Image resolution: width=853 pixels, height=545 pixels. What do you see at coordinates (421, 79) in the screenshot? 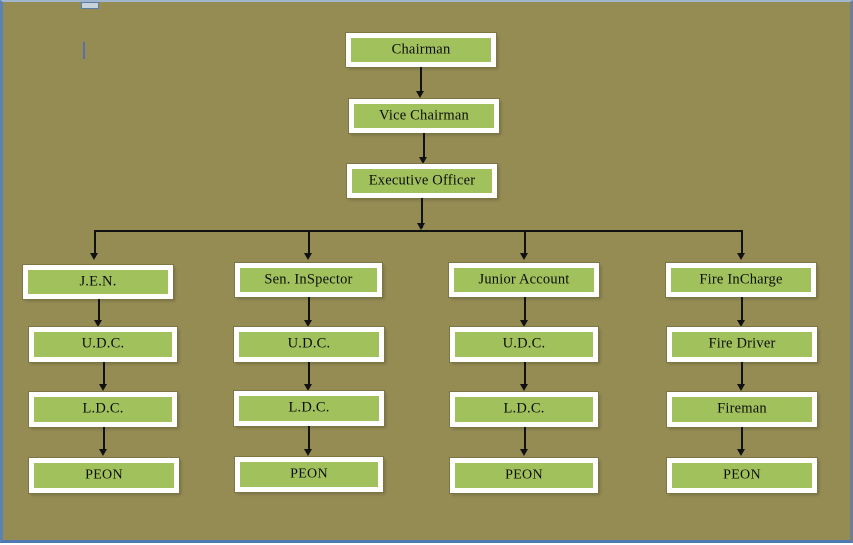
I see `connector-chairman-to-vice-chairman` at bounding box center [421, 79].